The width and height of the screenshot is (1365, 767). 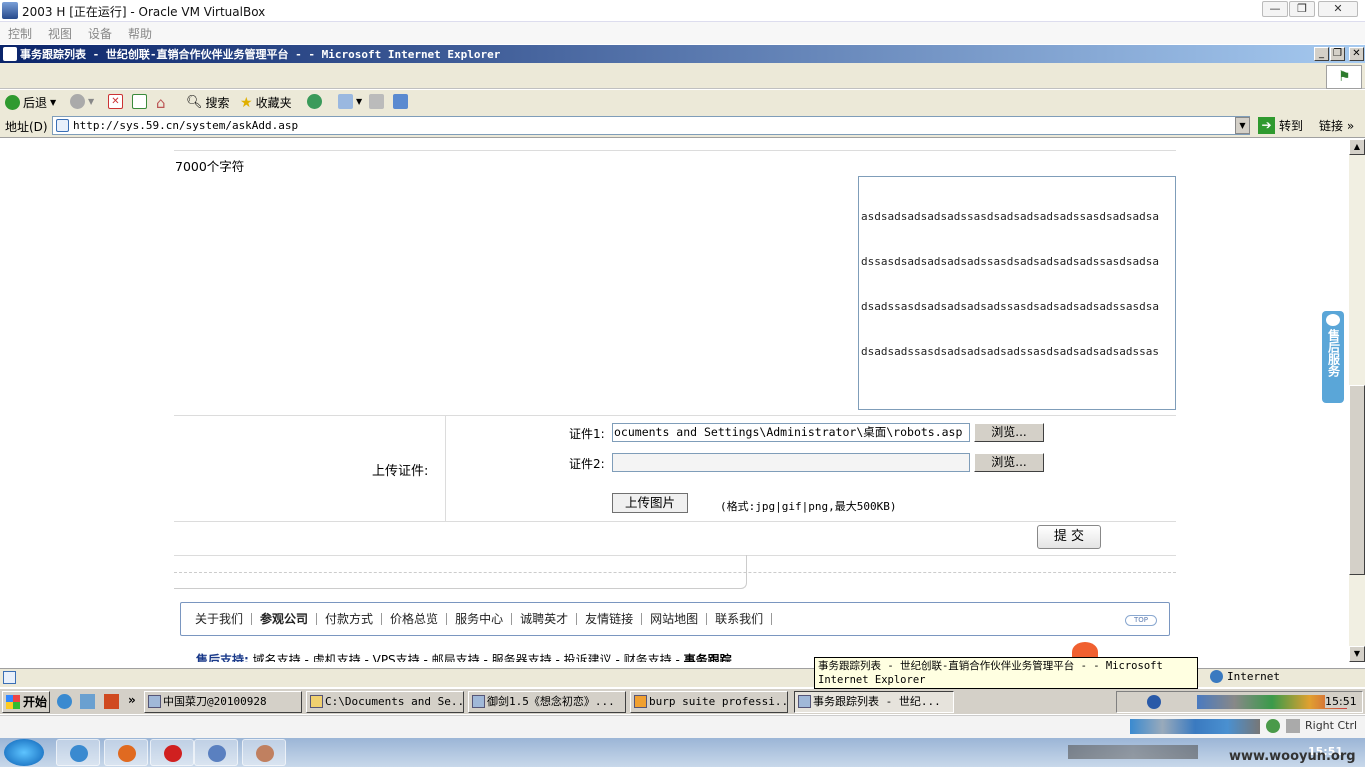 What do you see at coordinates (26, 127) in the screenshot?
I see `address-label: 地址(D)` at bounding box center [26, 127].